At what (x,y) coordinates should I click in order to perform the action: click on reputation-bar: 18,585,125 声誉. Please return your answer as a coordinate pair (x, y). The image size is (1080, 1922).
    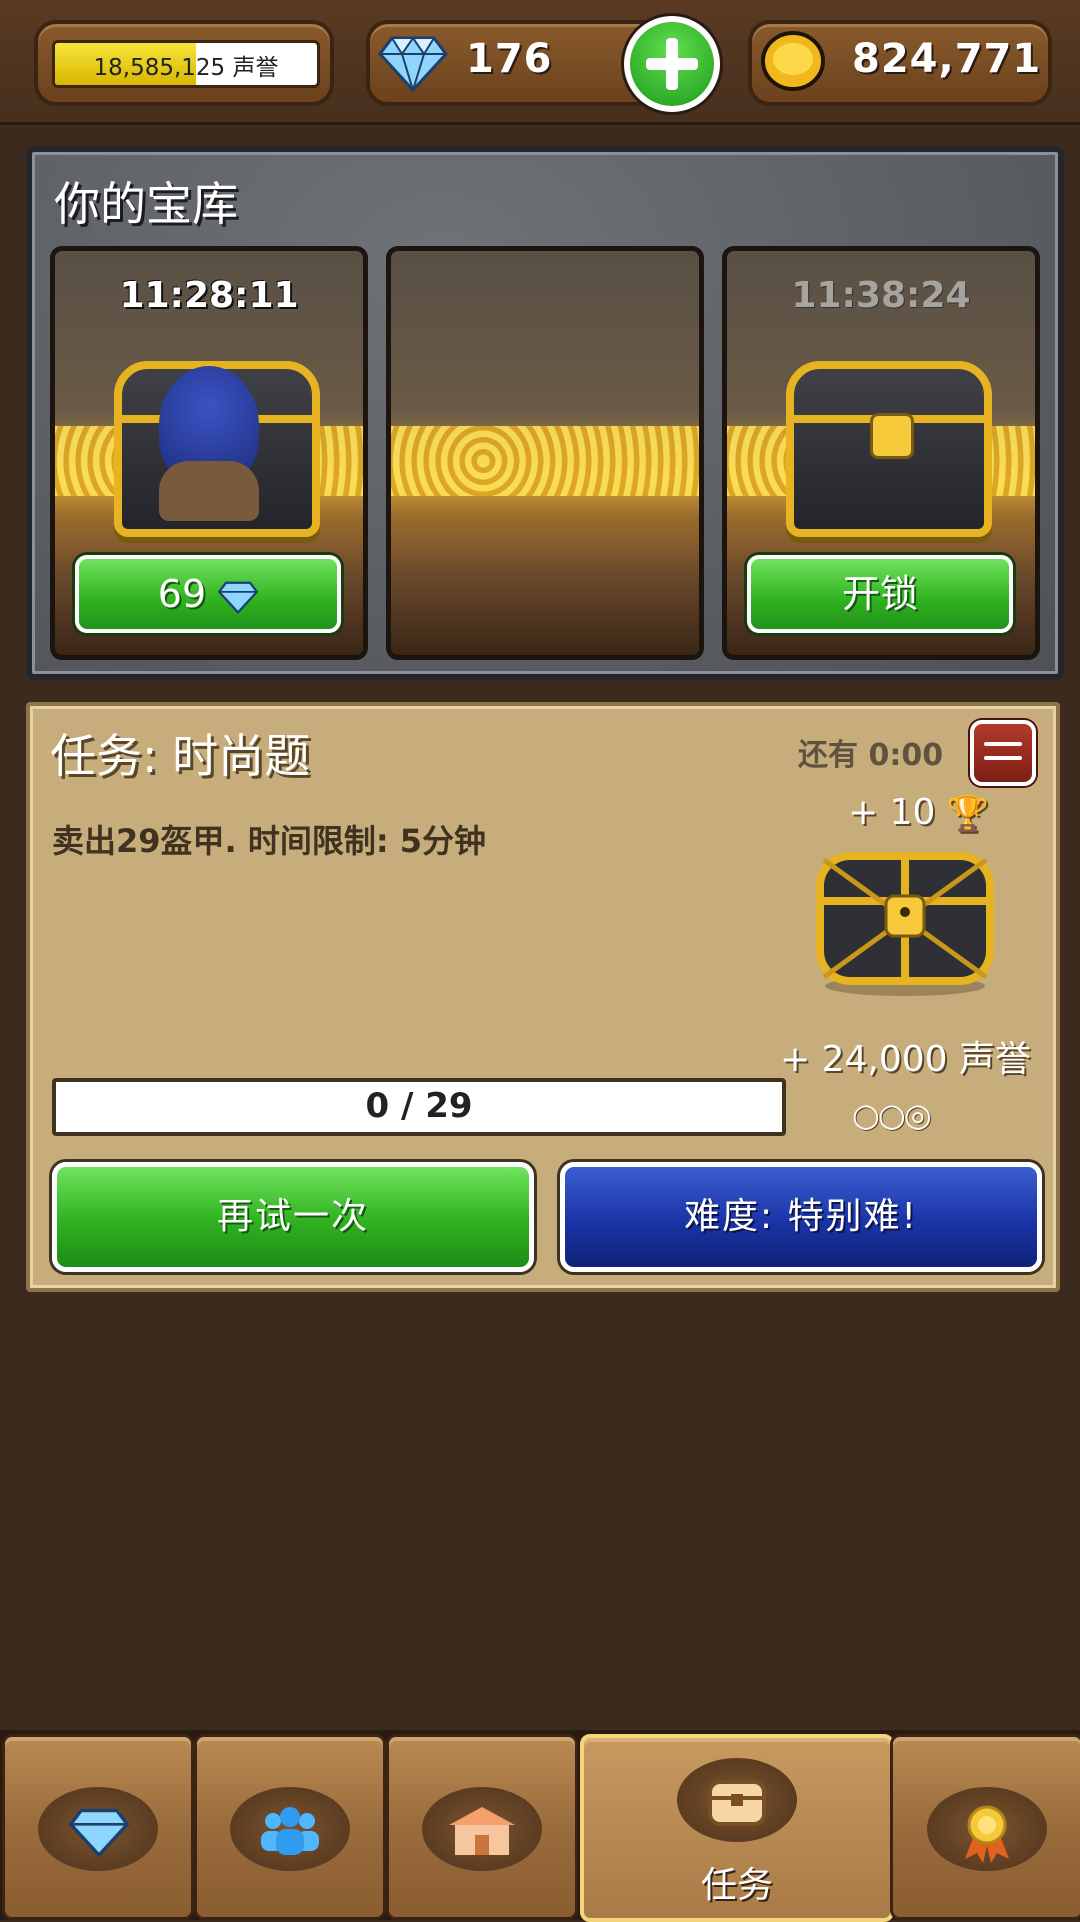
    Looking at the image, I should click on (186, 64).